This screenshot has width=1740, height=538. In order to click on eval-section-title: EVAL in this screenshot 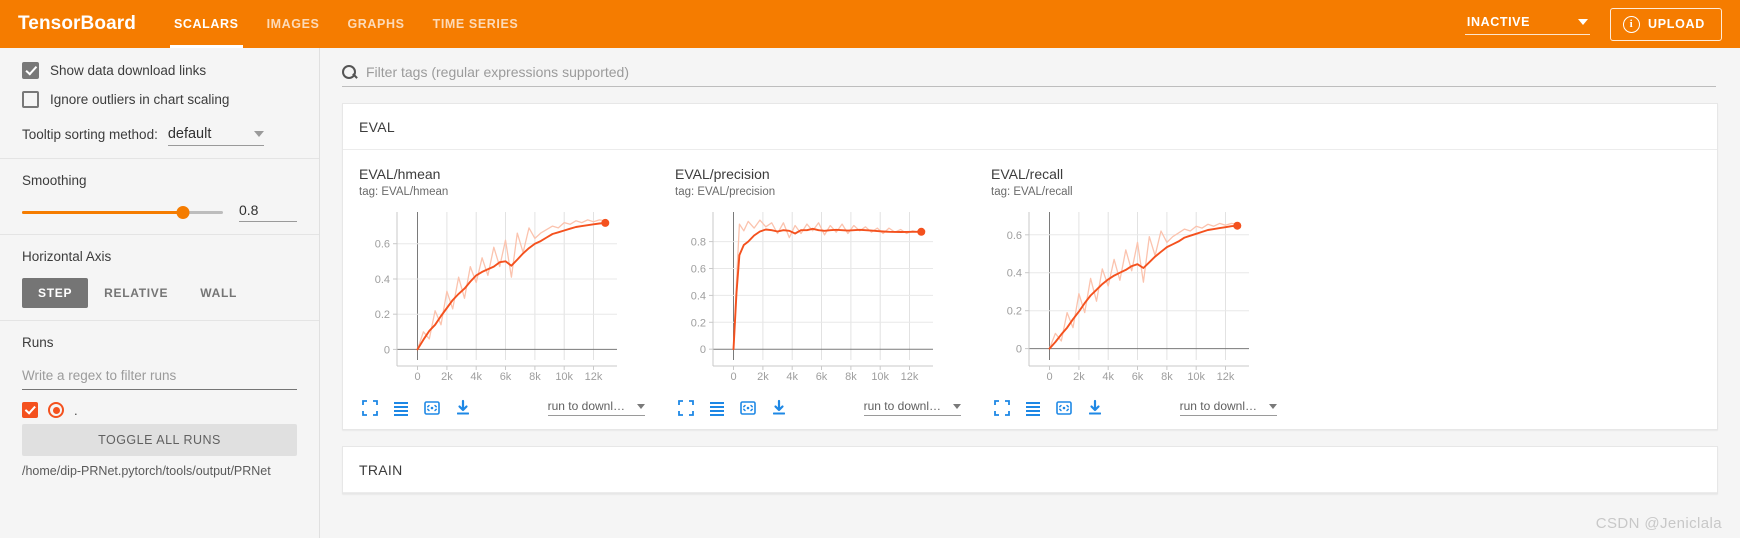, I will do `click(1030, 127)`.